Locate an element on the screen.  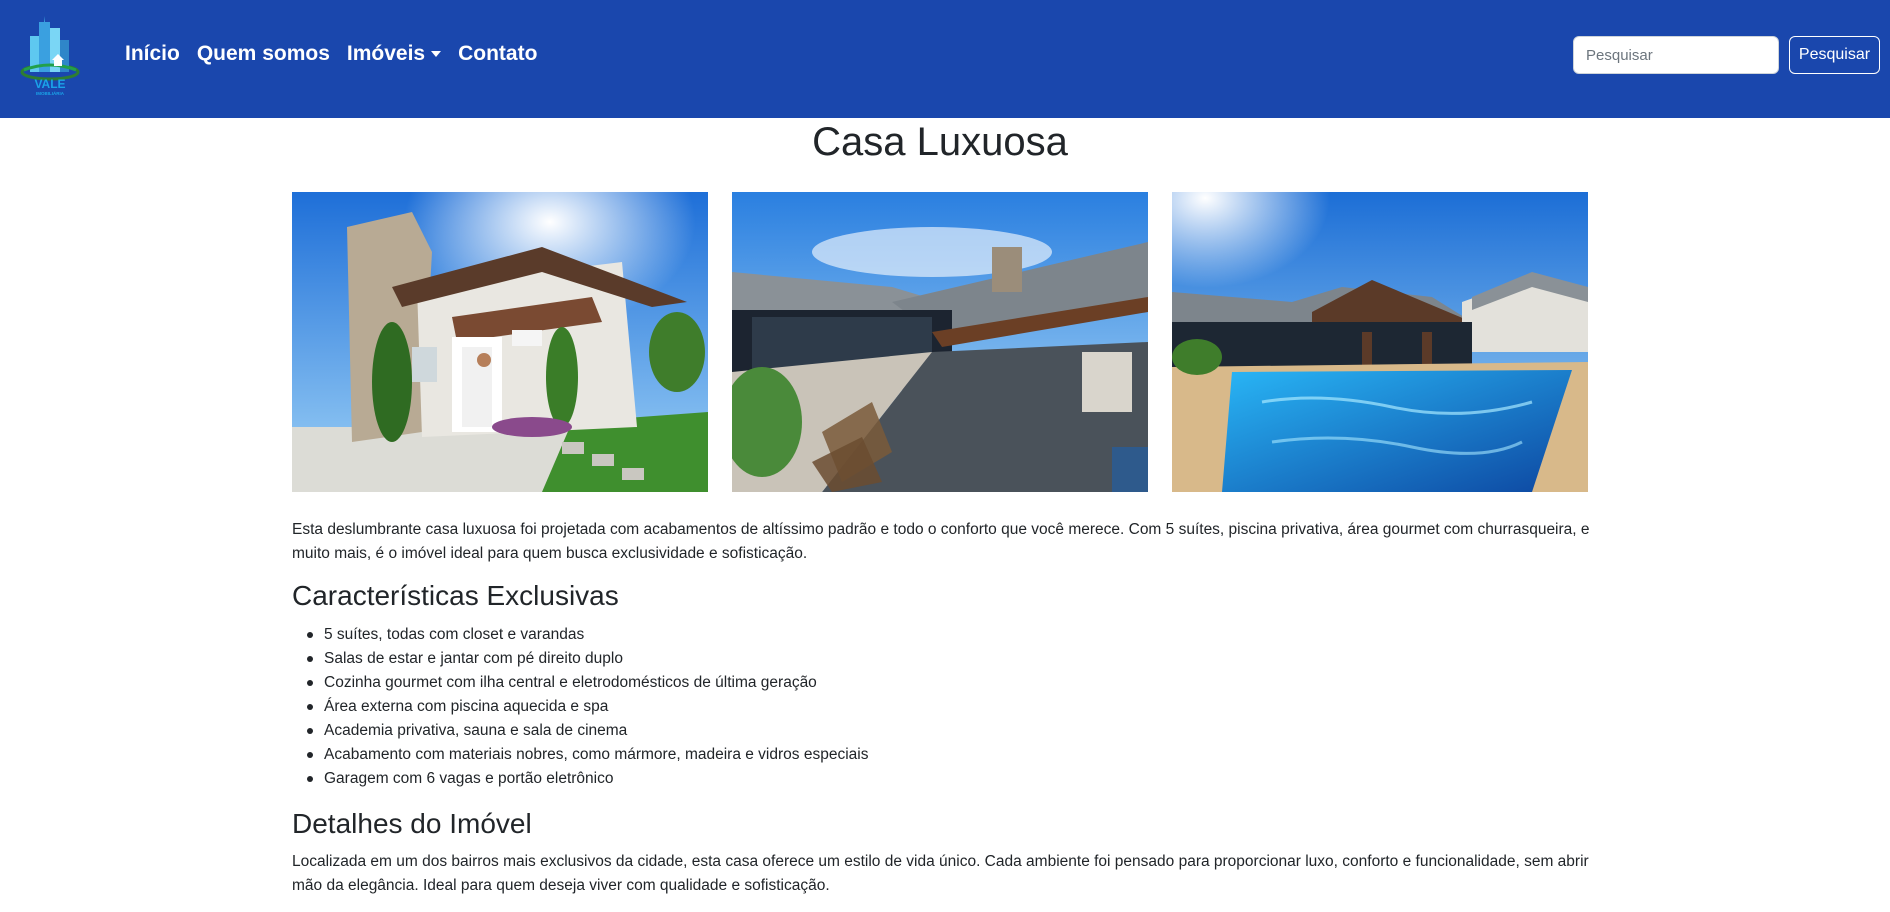
nav-link-contato: Contato is located at coordinates (497, 54).